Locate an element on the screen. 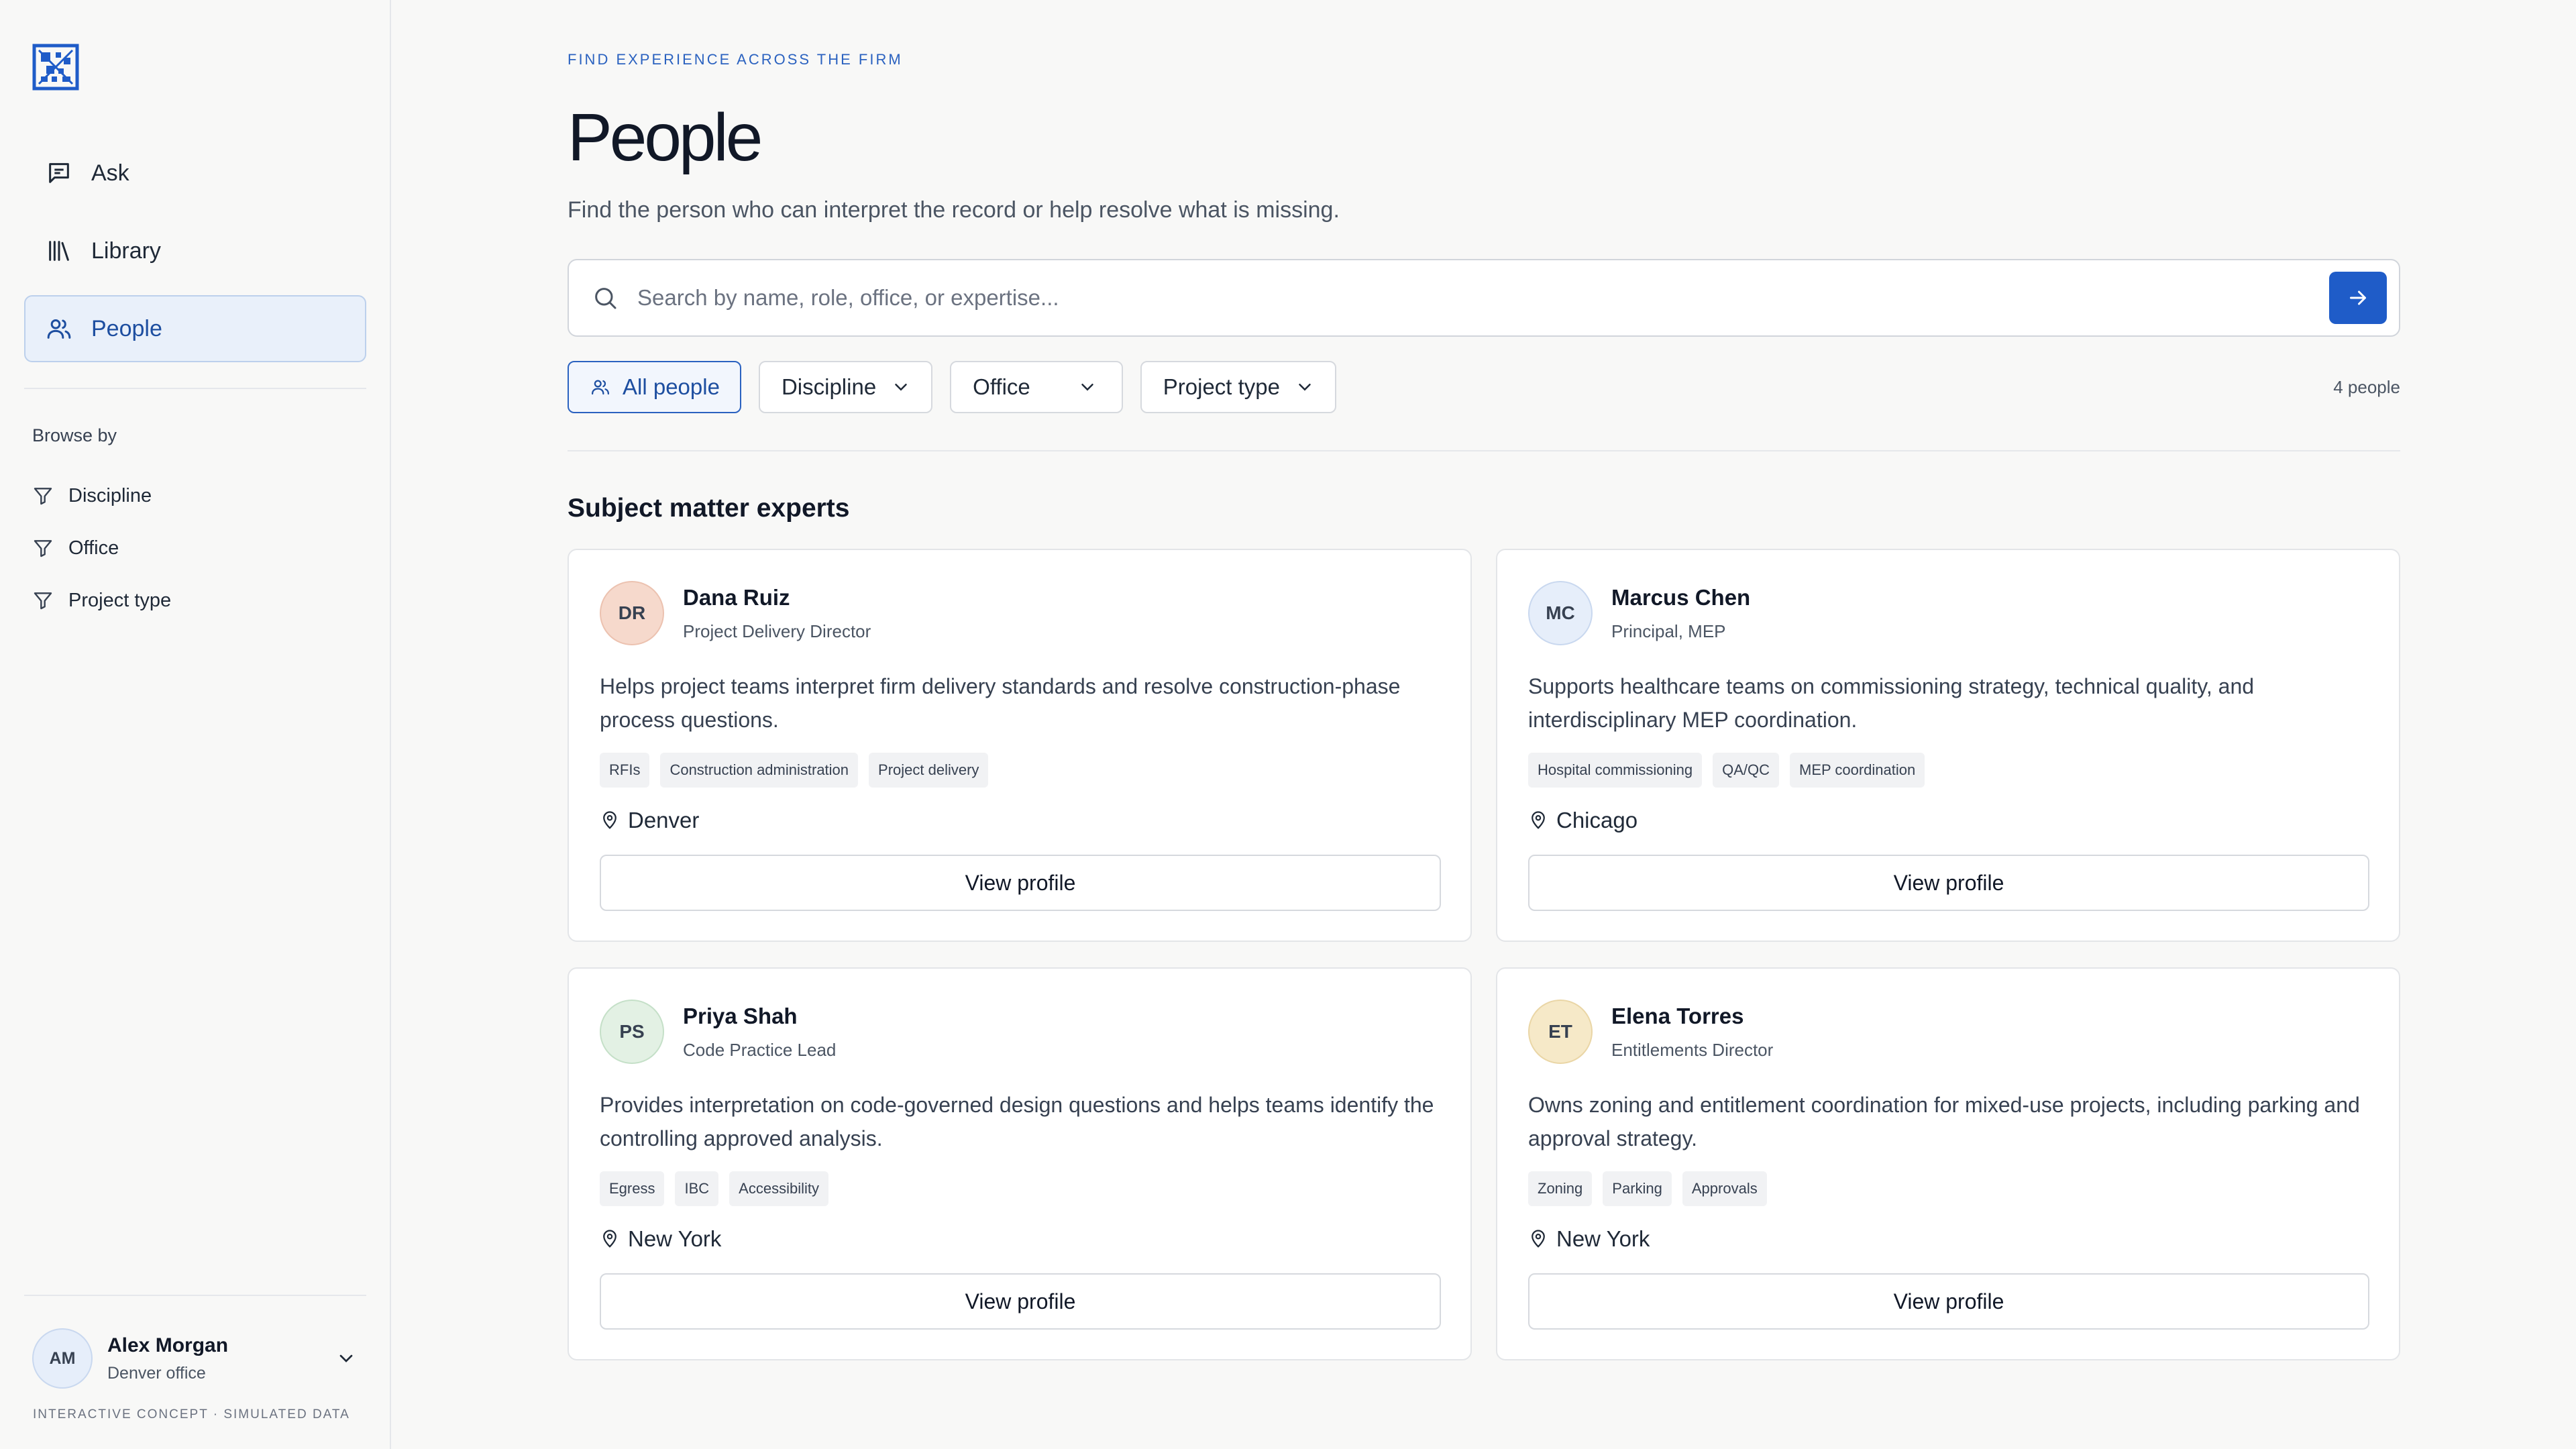  expertise-tag: Hospital commissioning is located at coordinates (1615, 770).